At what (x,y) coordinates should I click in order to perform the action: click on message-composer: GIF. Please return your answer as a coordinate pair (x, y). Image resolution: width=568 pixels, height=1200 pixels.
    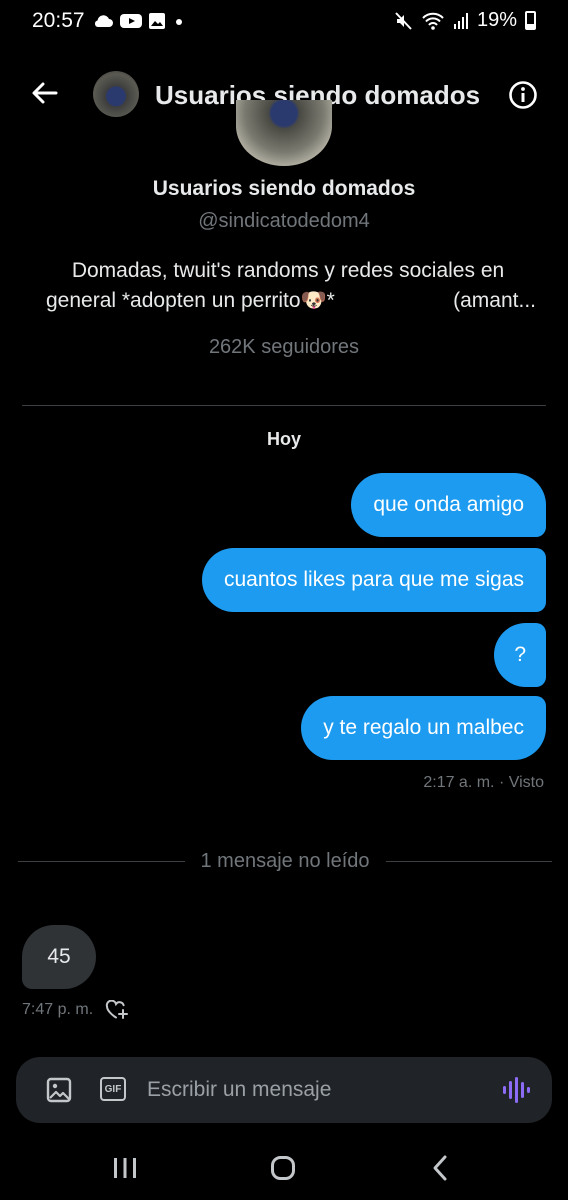
    Looking at the image, I should click on (284, 1090).